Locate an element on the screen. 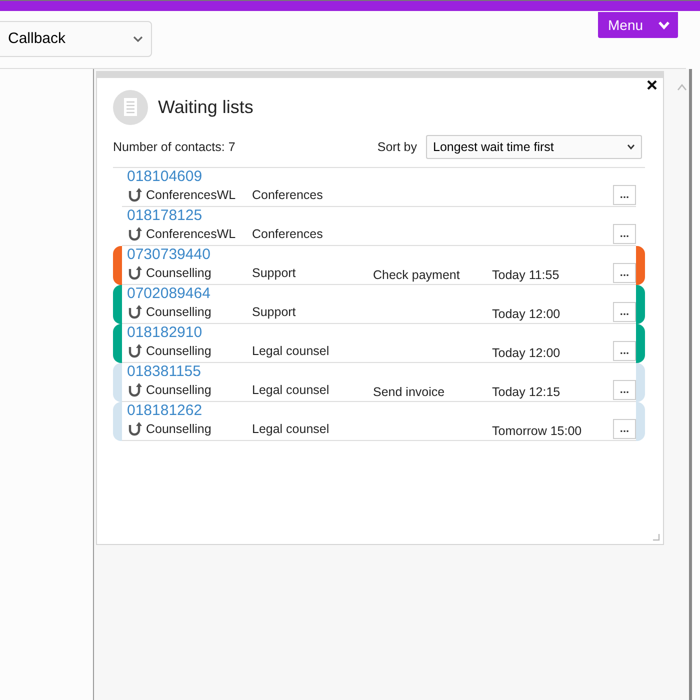 This screenshot has height=700, width=700. contact-number-link: 0730739440 is located at coordinates (168, 255).